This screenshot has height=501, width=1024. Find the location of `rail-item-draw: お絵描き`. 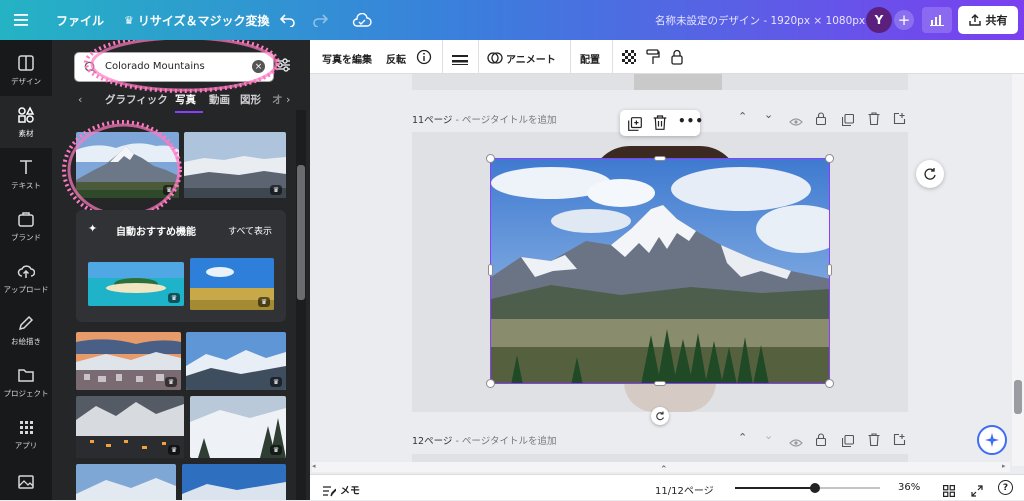

rail-item-draw: お絵描き is located at coordinates (26, 330).